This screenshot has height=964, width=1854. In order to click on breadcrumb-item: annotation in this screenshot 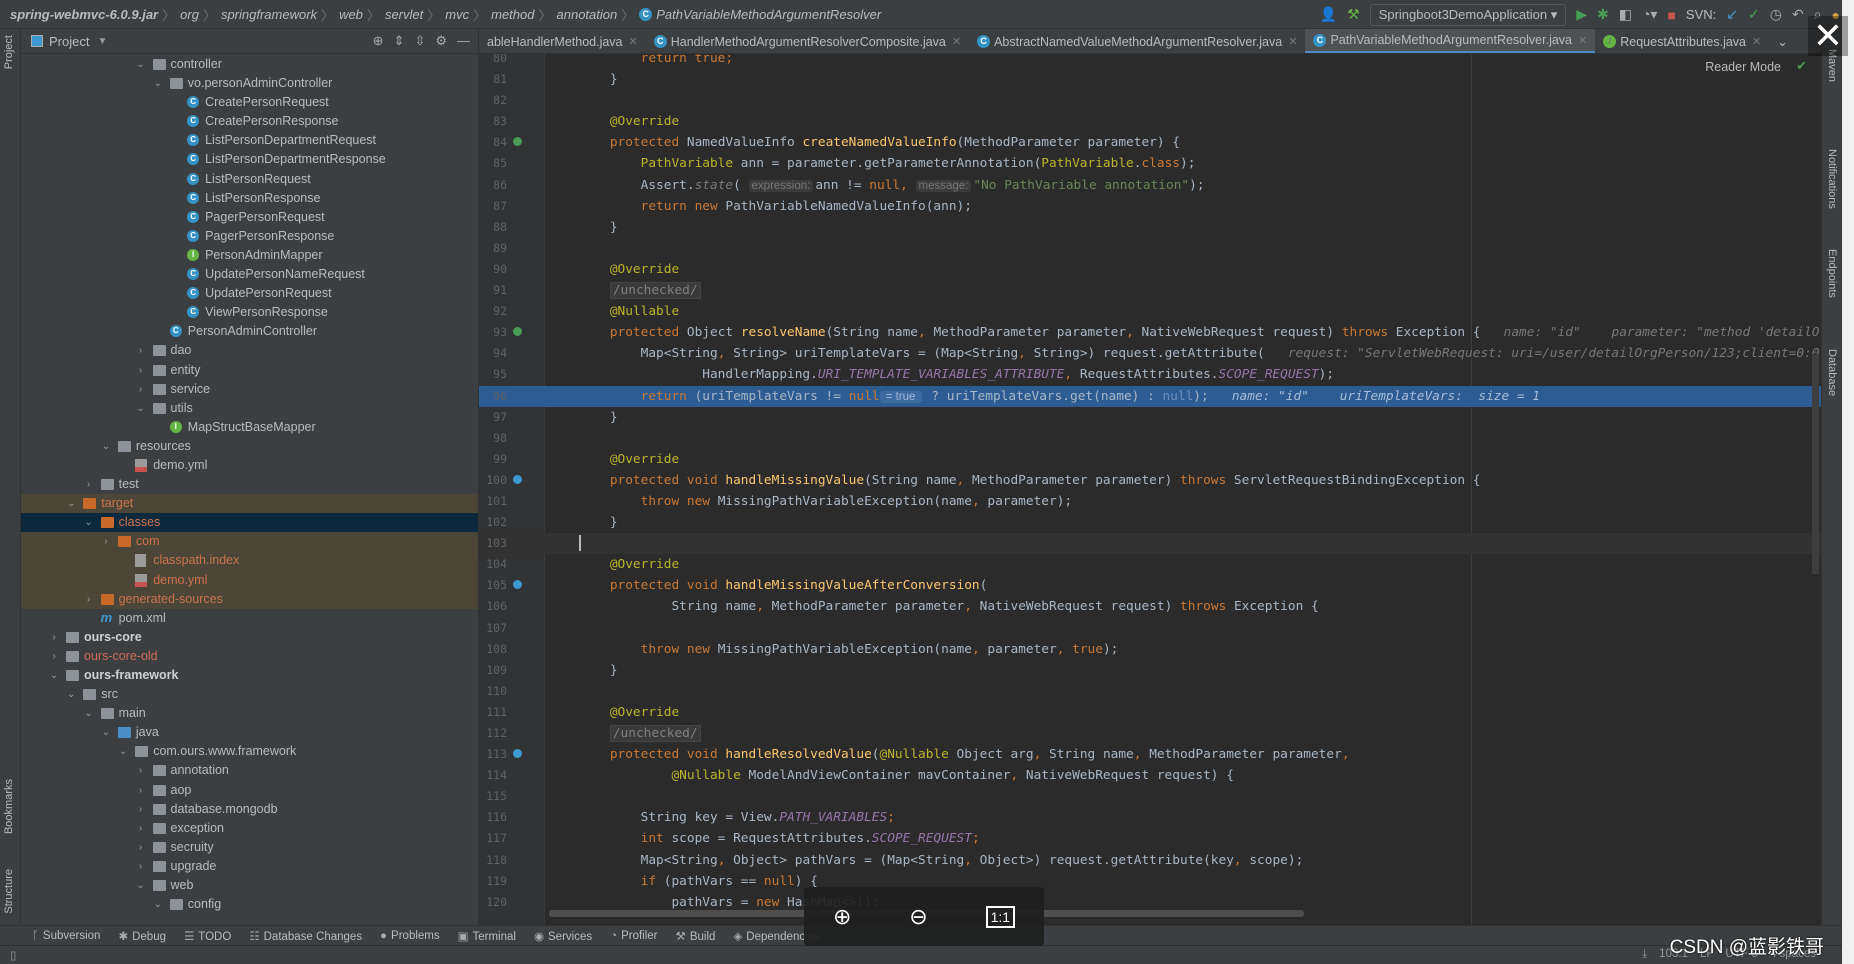, I will do `click(587, 14)`.